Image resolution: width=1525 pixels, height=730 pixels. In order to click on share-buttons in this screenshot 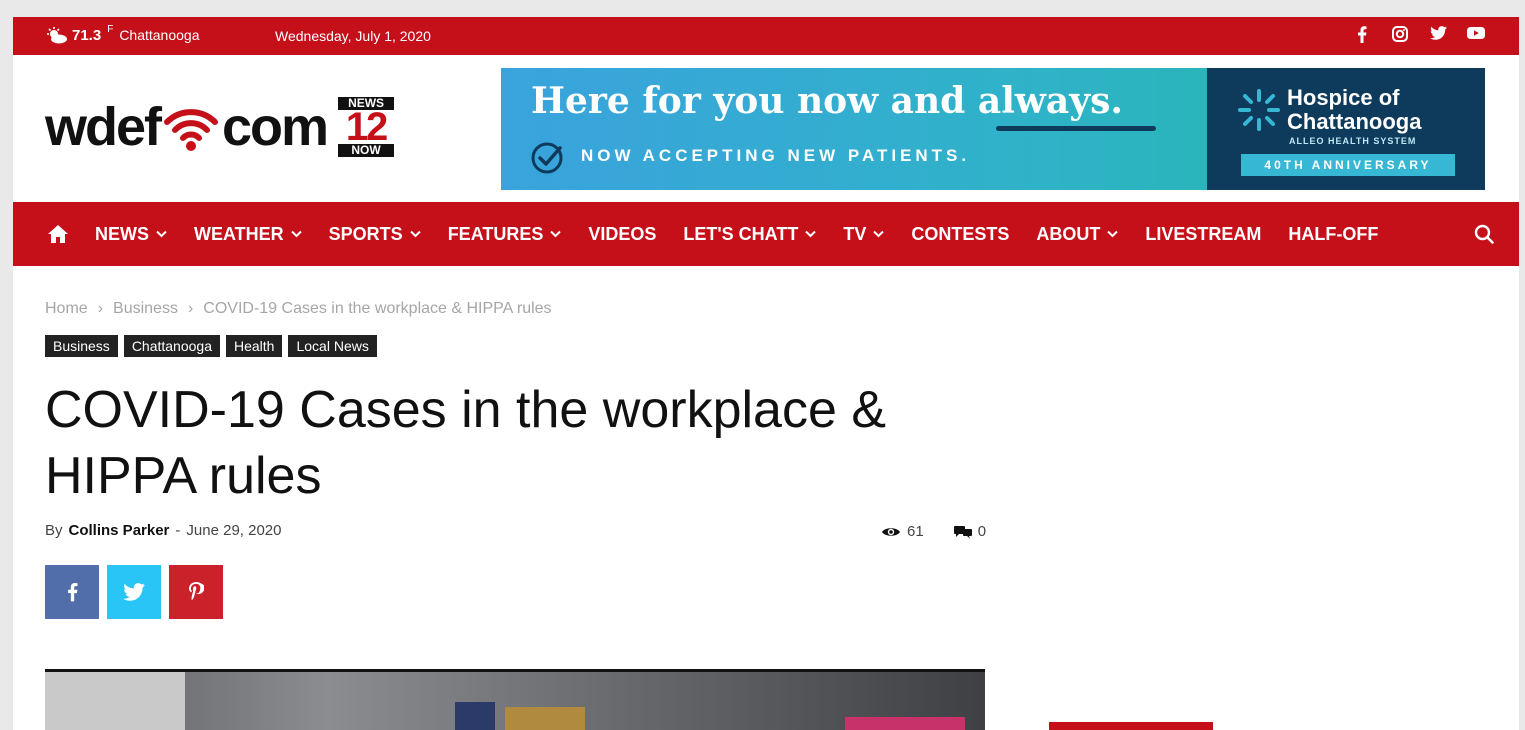, I will do `click(134, 592)`.